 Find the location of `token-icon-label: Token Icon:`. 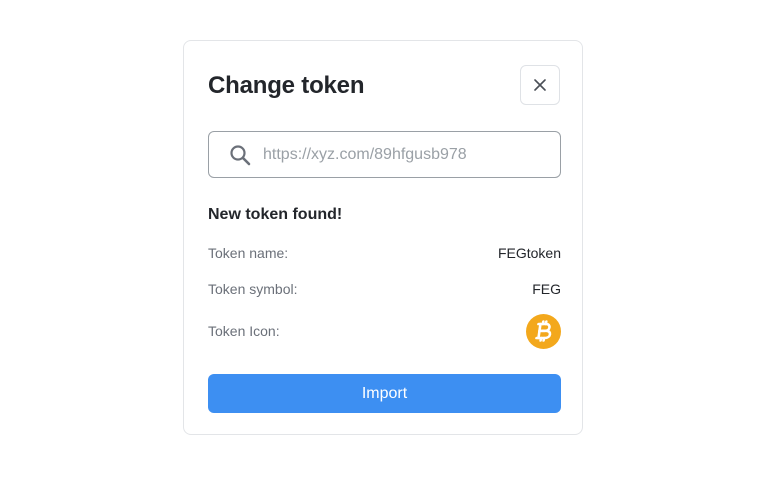

token-icon-label: Token Icon: is located at coordinates (244, 331).